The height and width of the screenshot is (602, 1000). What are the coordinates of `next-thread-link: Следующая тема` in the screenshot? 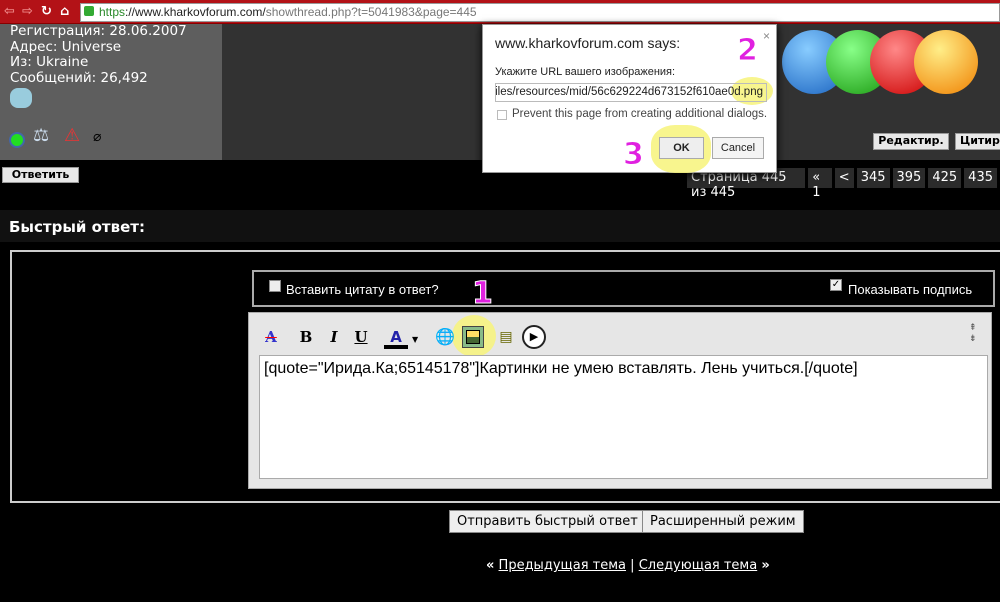 It's located at (698, 565).